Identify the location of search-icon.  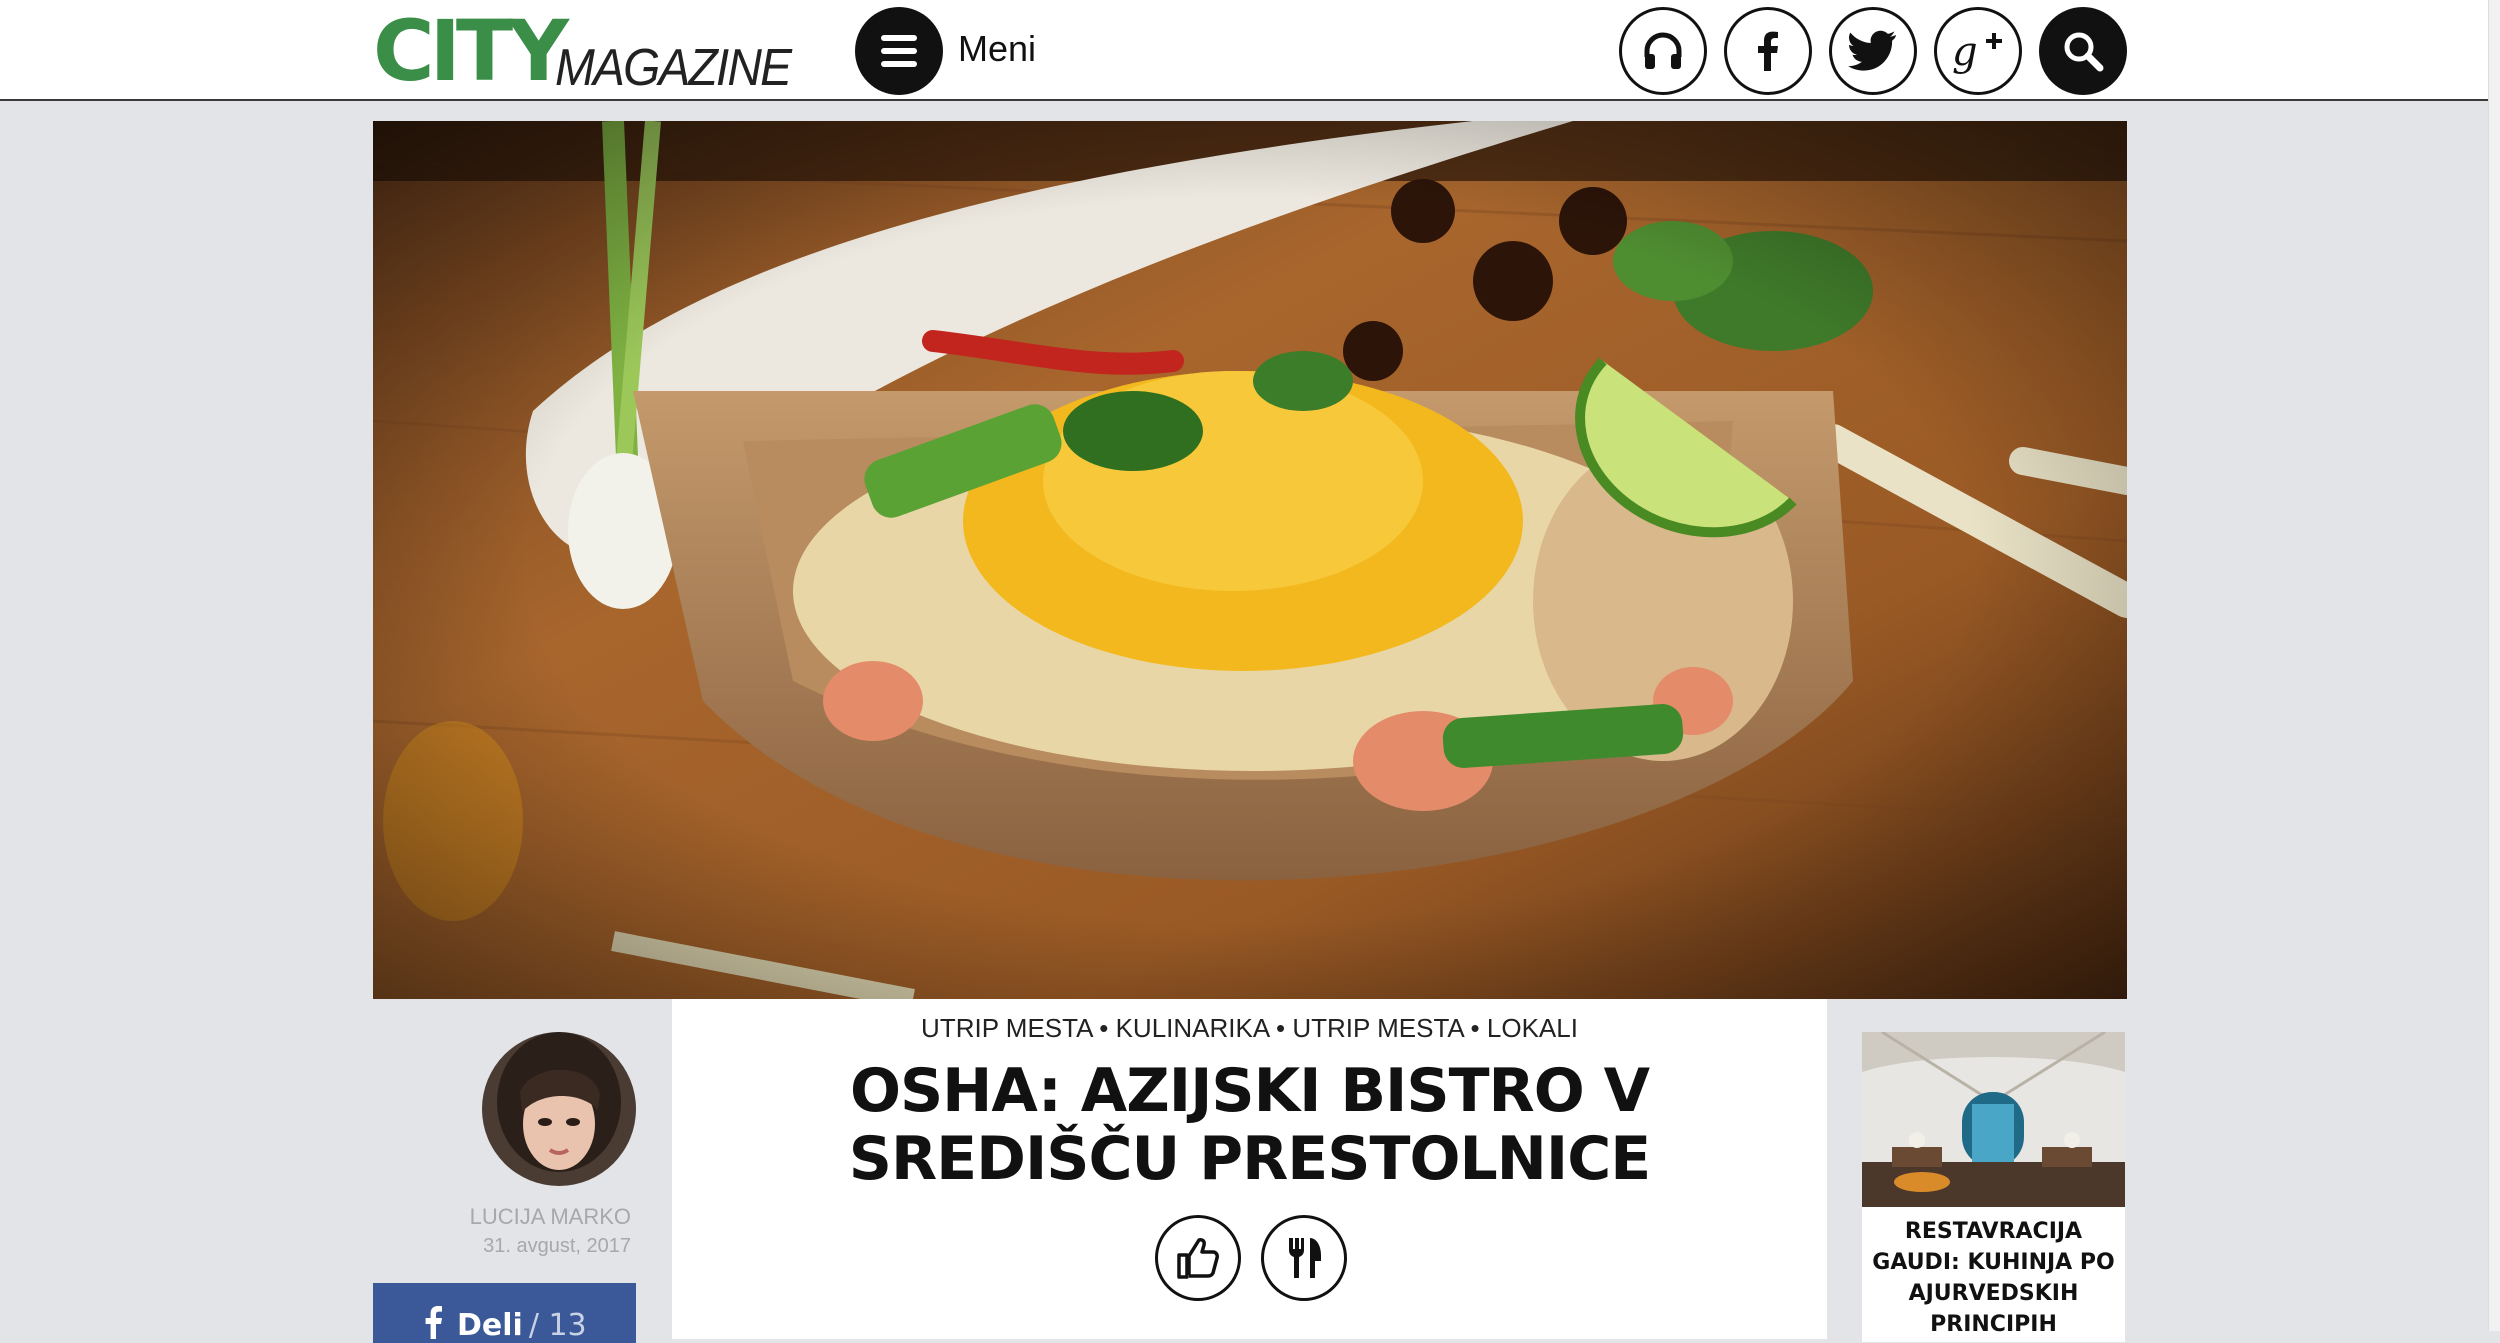
(2084, 52).